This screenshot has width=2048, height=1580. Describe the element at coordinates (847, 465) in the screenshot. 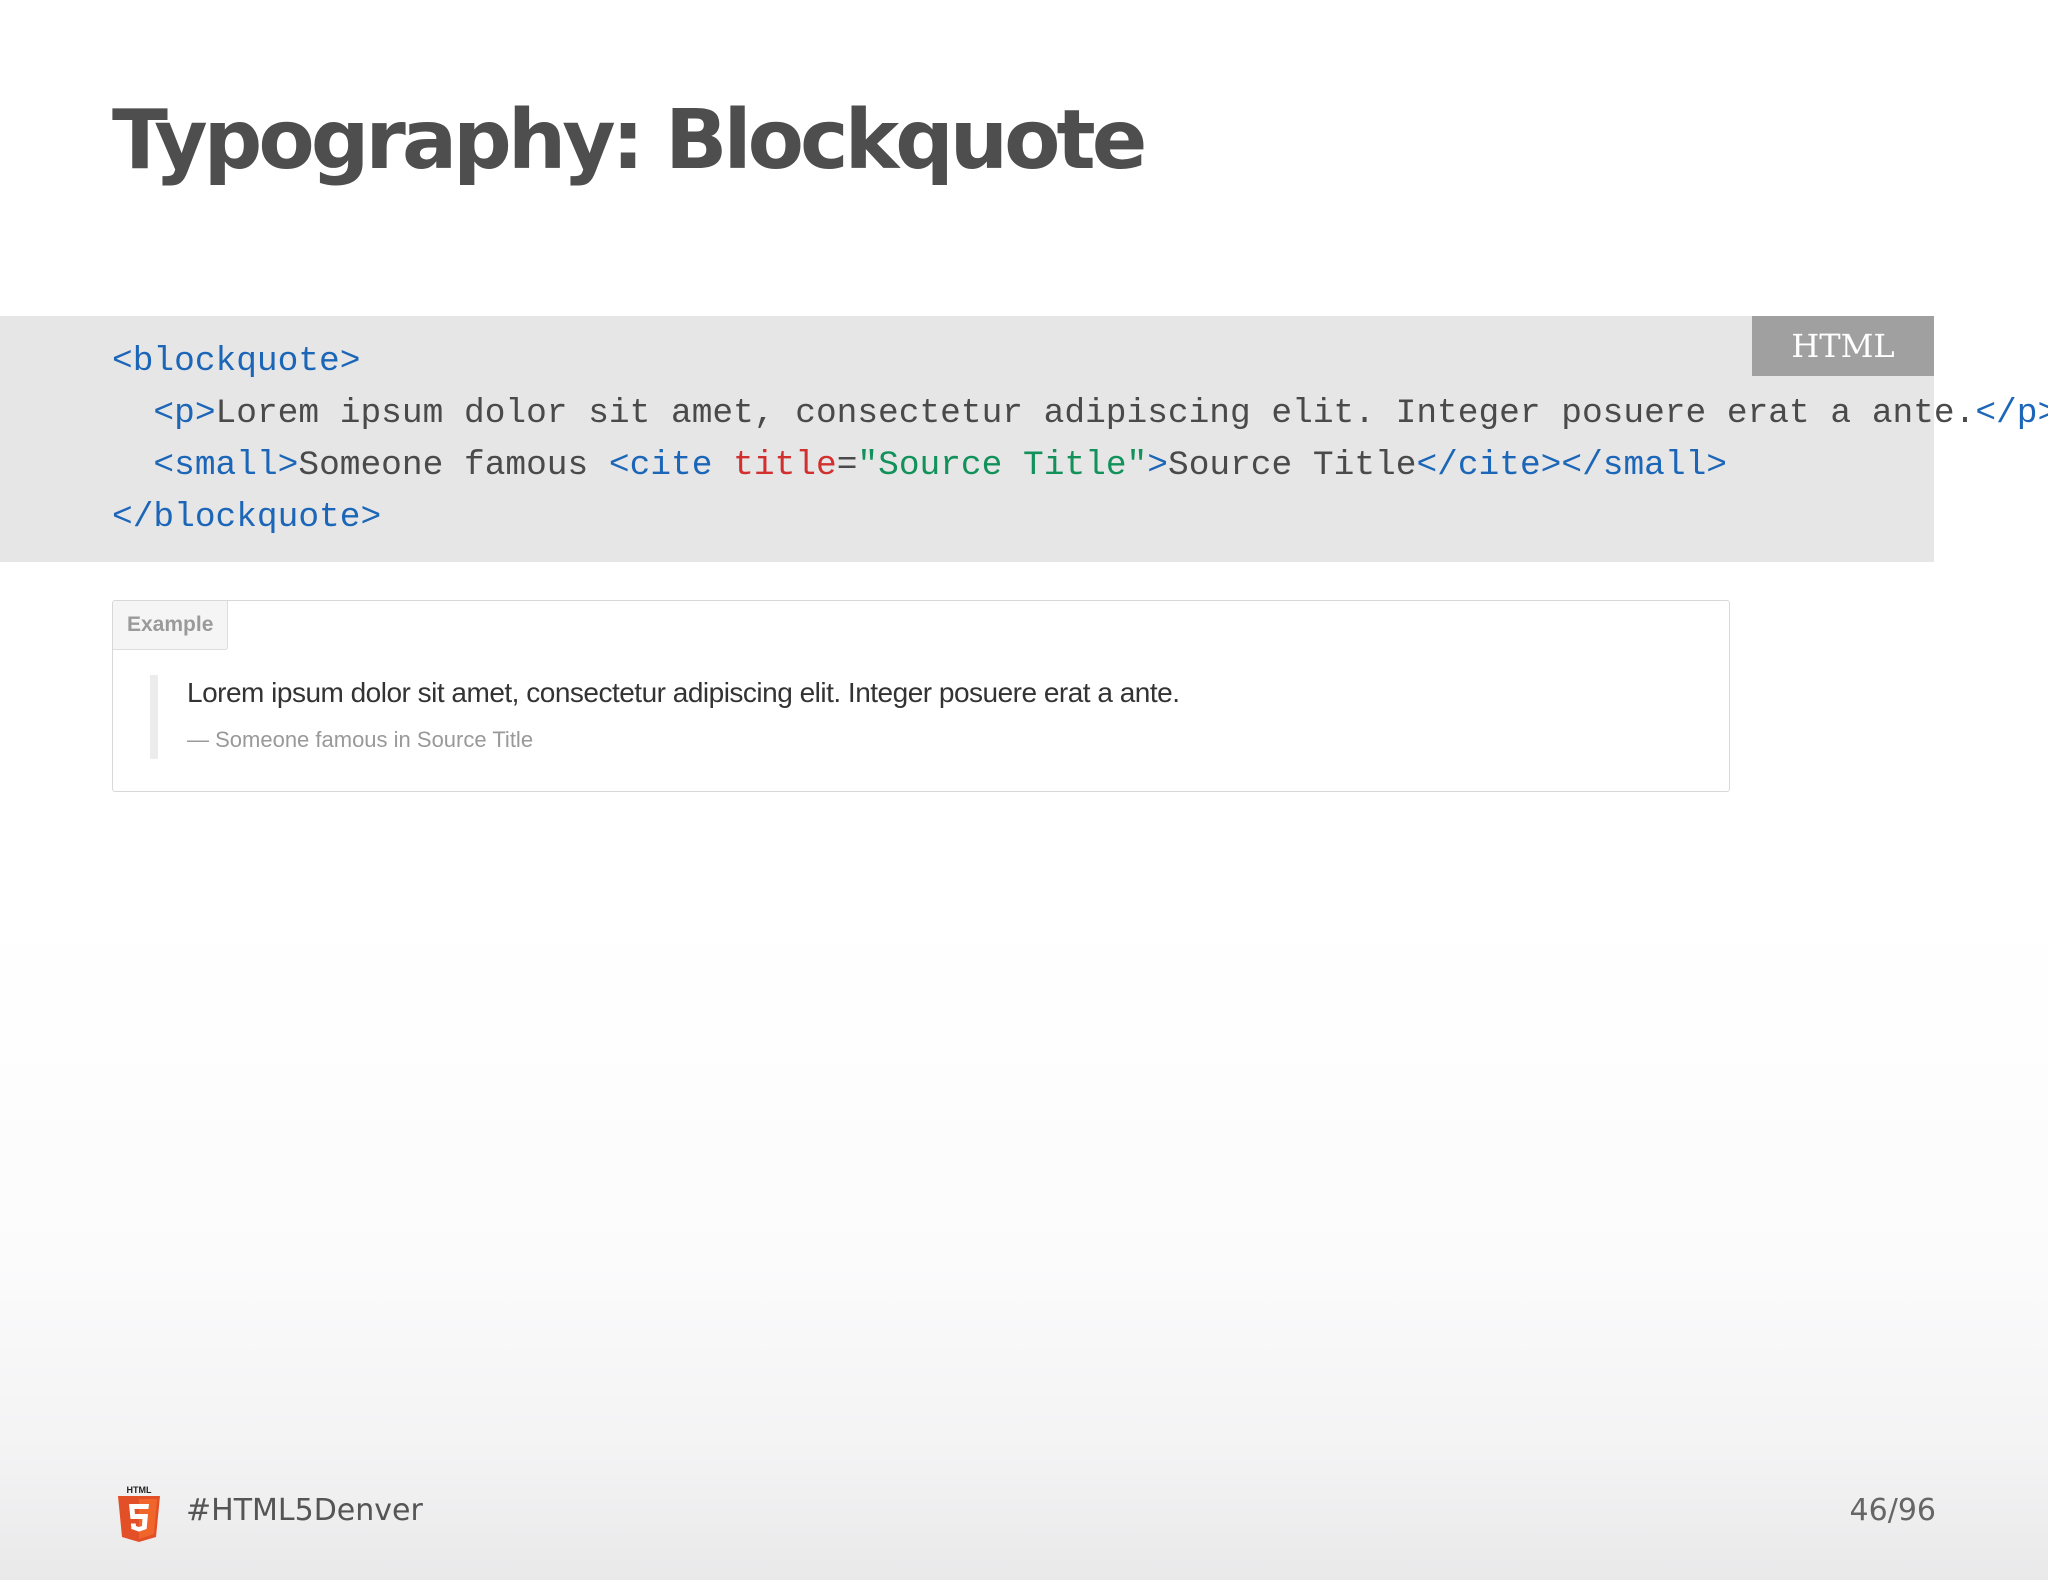

I see `code-token: =` at that location.